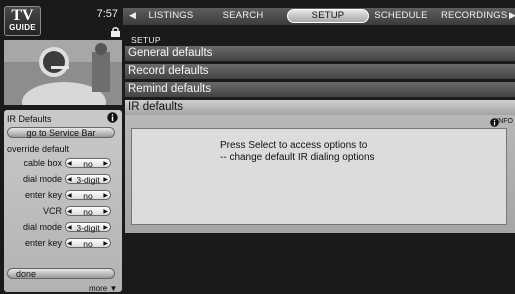 The height and width of the screenshot is (294, 515). I want to click on vcr-dial-mode-label: dial mode, so click(42, 227).